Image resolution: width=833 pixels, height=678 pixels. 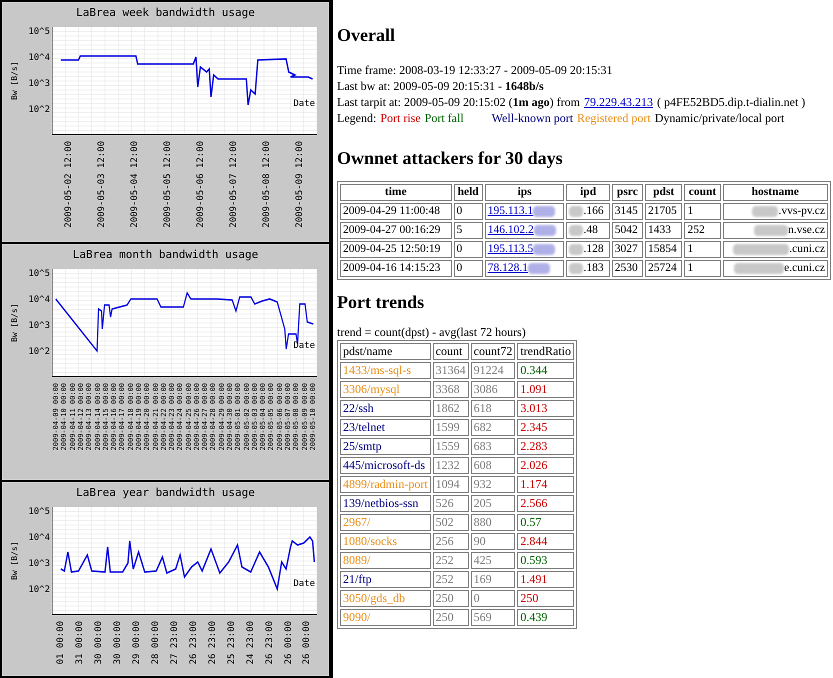 I want to click on table-cell: 1433, so click(x=663, y=230).